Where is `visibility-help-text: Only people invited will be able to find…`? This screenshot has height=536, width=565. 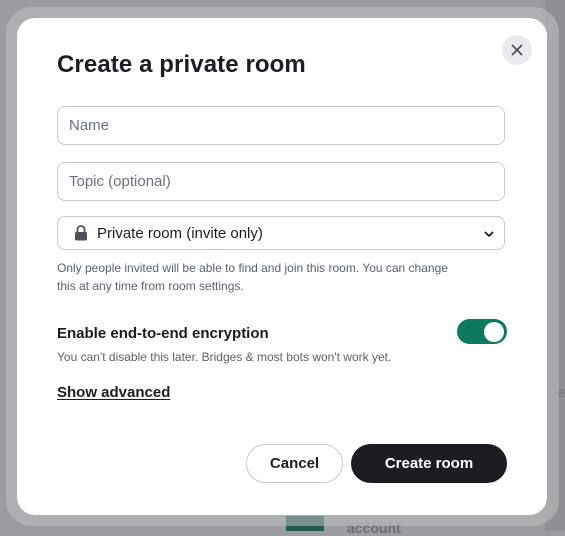
visibility-help-text: Only people invited will be able to find… is located at coordinates (252, 277).